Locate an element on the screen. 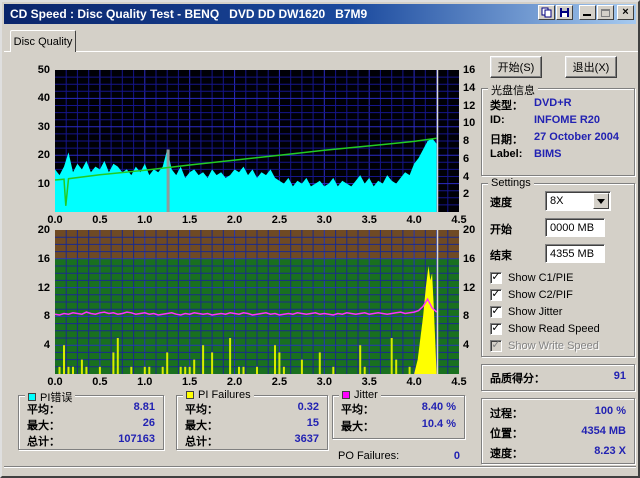 The image size is (640, 478). axis-tick: 40 is located at coordinates (43, 98).